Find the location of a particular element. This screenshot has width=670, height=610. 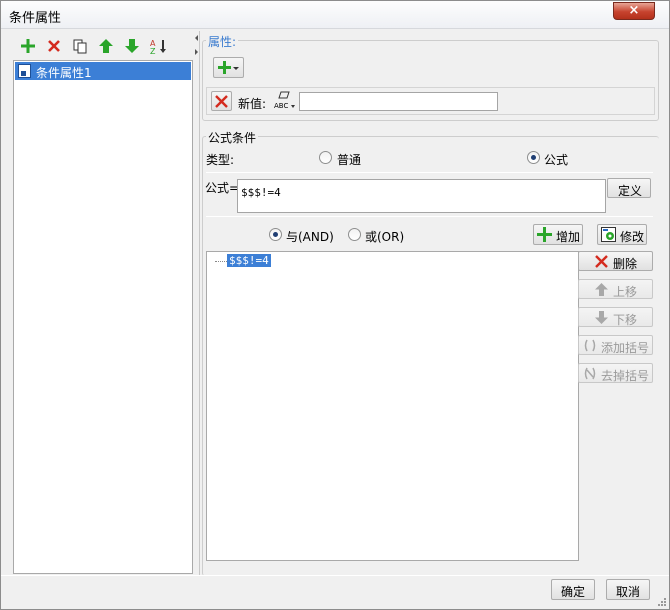

edit-gear-icon is located at coordinates (608, 234).